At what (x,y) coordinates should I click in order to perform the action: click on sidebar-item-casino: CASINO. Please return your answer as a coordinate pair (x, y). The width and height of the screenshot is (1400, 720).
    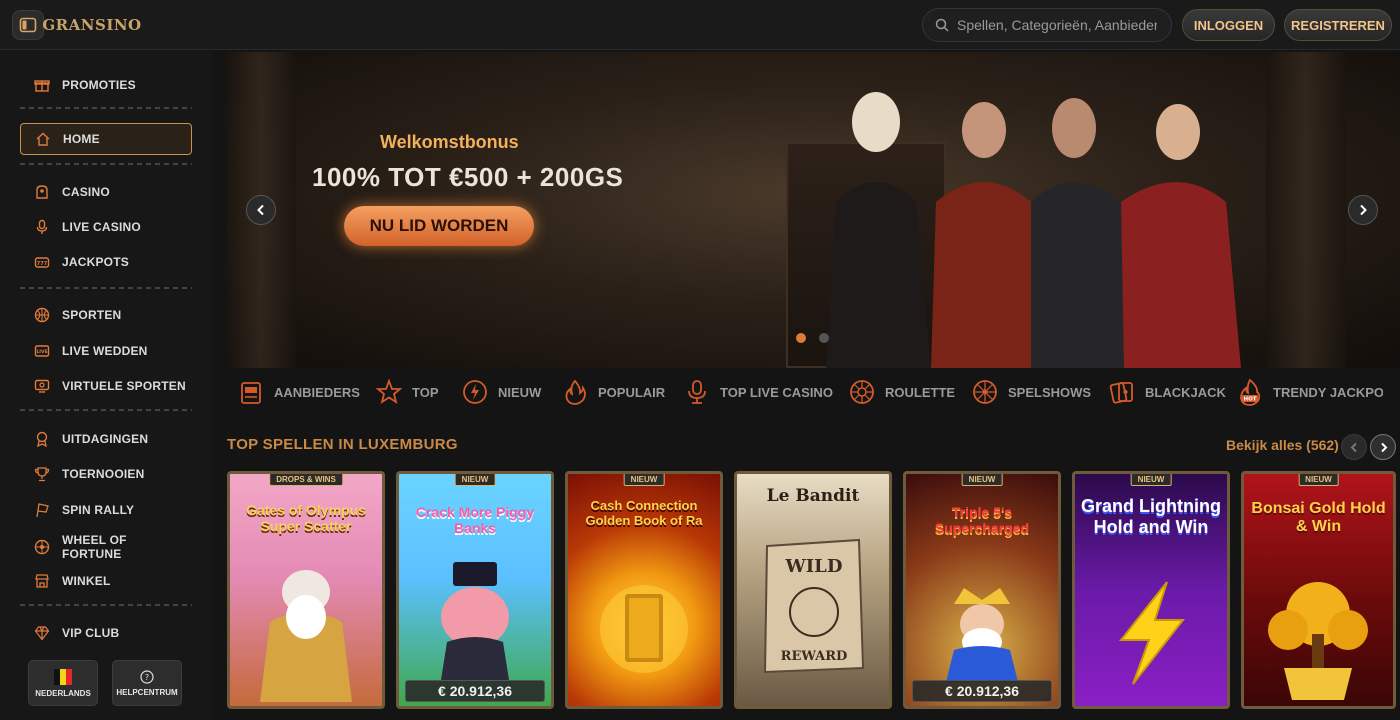
    Looking at the image, I should click on (106, 192).